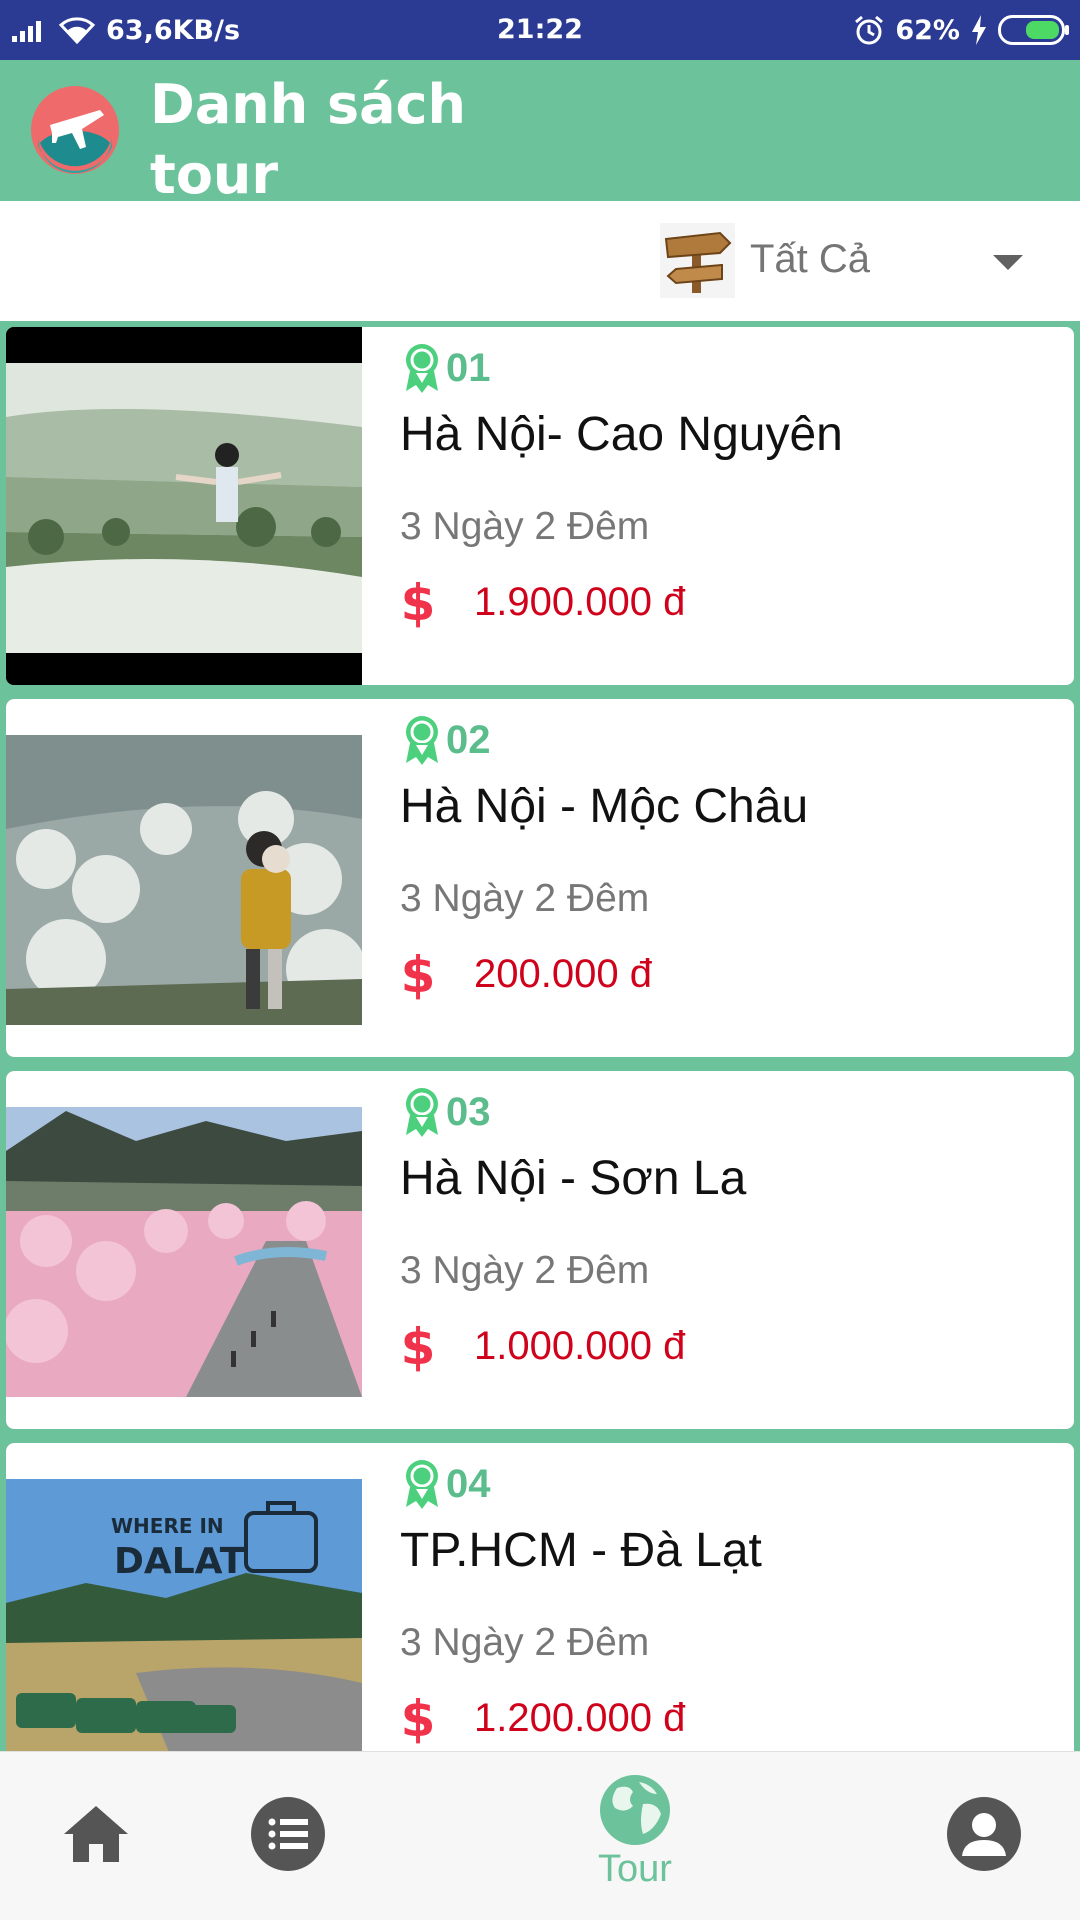  Describe the element at coordinates (75, 130) in the screenshot. I see `airplane-globe-logo-icon` at that location.